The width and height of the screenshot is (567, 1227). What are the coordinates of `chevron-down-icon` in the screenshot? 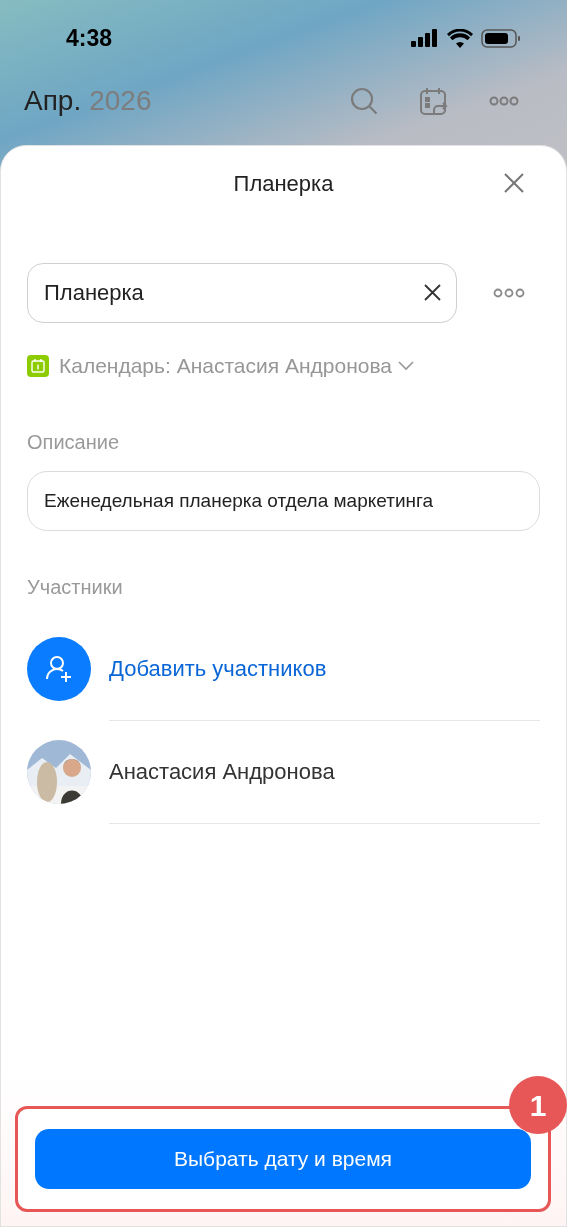 It's located at (406, 365).